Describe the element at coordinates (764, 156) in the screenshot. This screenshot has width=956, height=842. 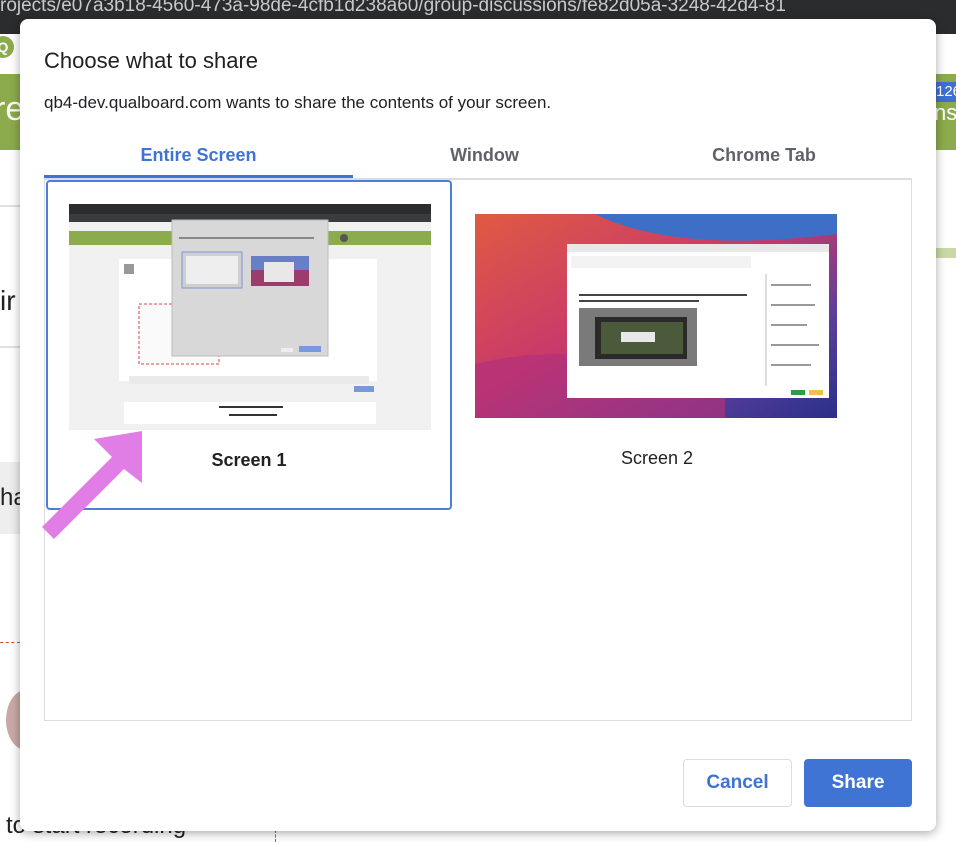
I see `tab-chrome-tab: Chrome Tab` at that location.